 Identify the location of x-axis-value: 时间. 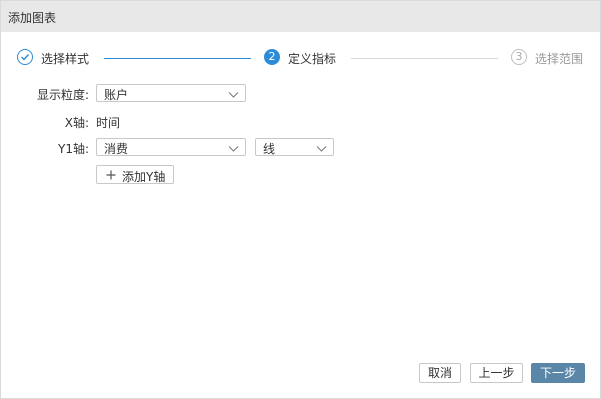
(108, 123).